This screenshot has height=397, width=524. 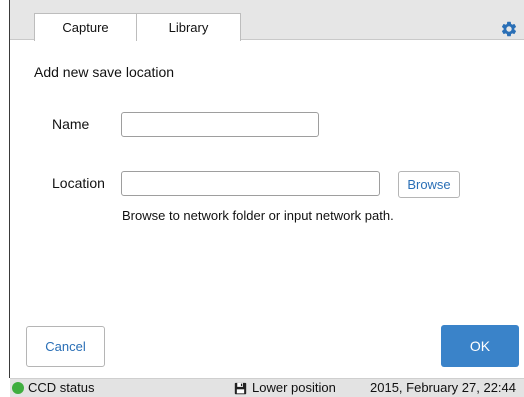 What do you see at coordinates (429, 184) in the screenshot?
I see `browse-button: Browse` at bounding box center [429, 184].